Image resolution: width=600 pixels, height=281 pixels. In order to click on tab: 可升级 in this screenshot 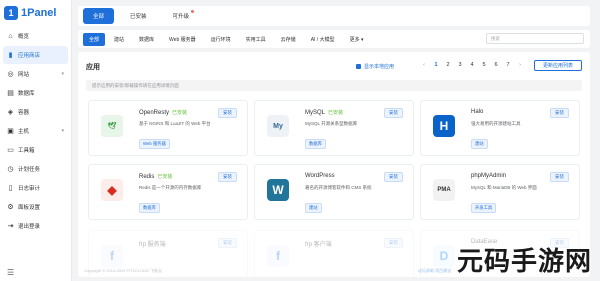, I will do `click(181, 16)`.